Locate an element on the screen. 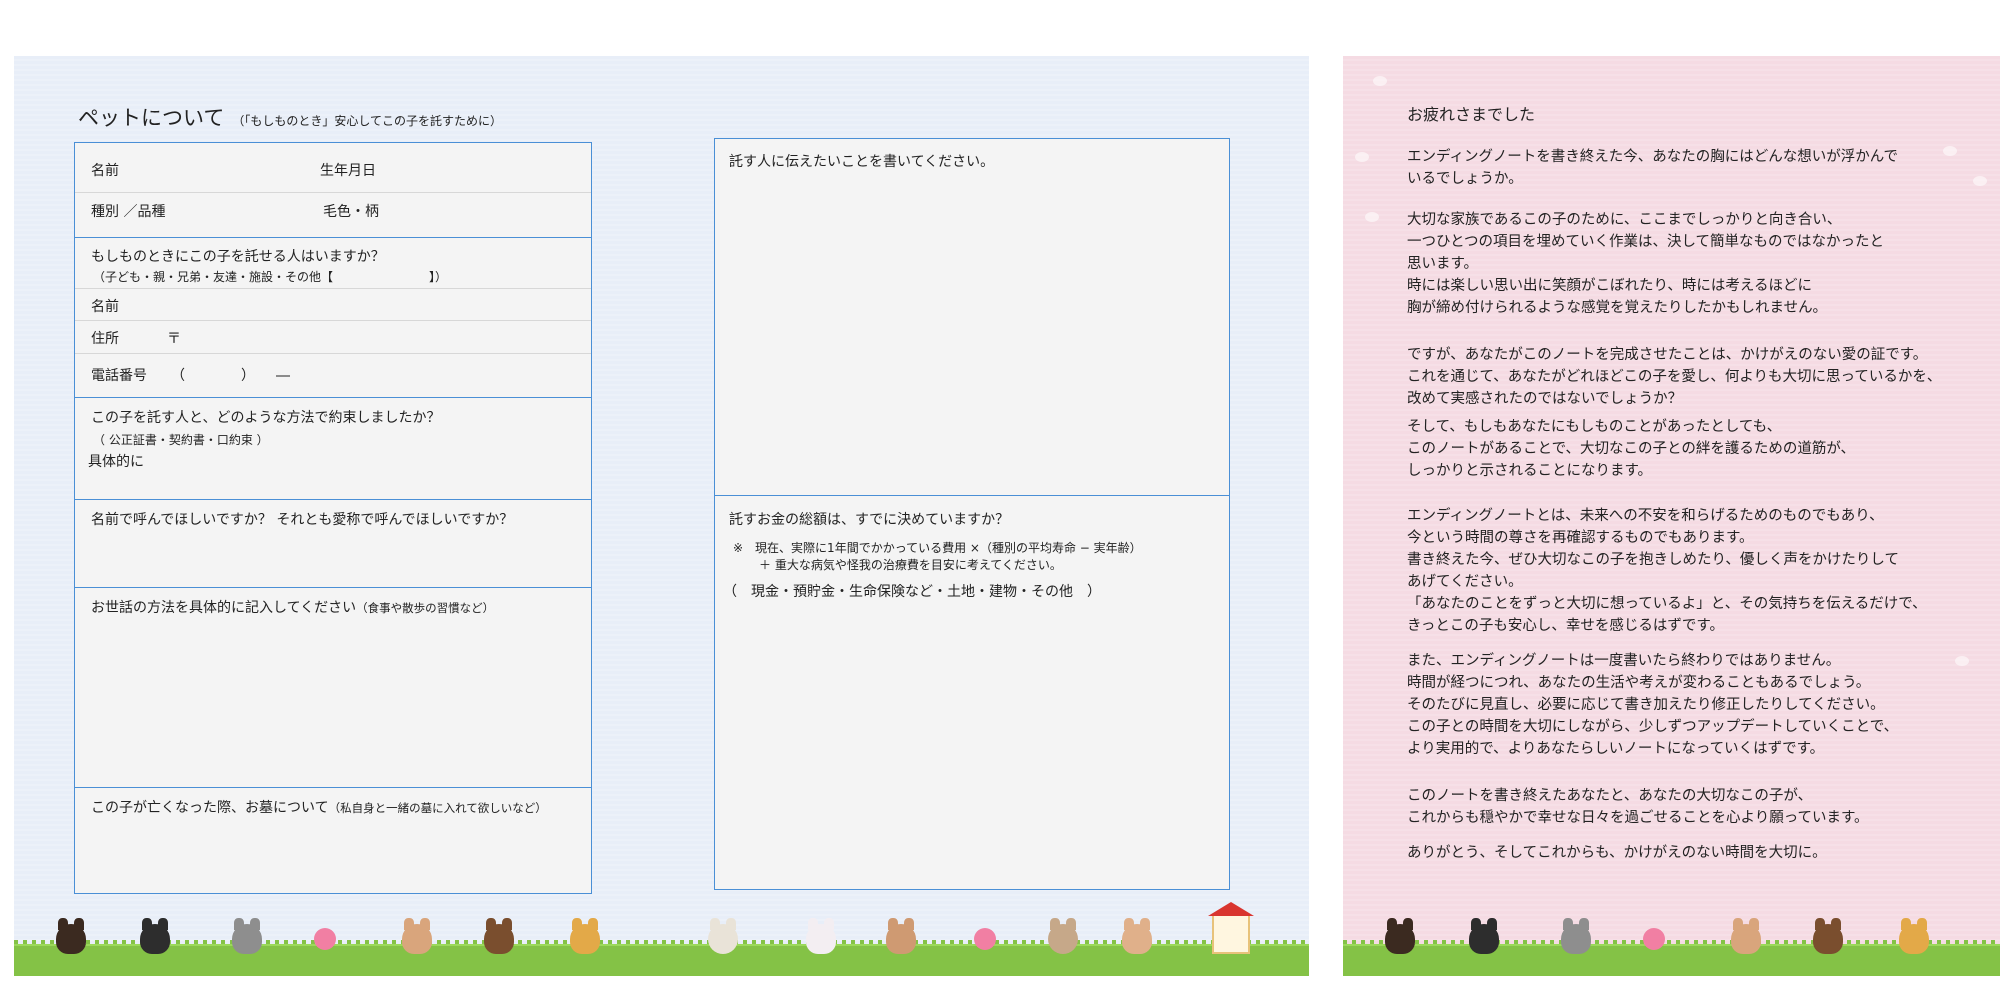  closing-line: そして、もしもあなたにもしものことがあったとしても、 is located at coordinates (1594, 427).